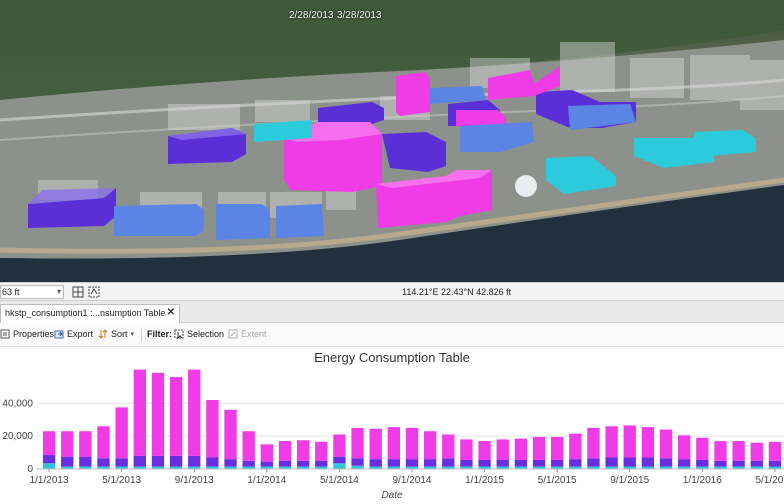 The width and height of the screenshot is (784, 504). I want to click on properties-button: Properties, so click(27, 334).